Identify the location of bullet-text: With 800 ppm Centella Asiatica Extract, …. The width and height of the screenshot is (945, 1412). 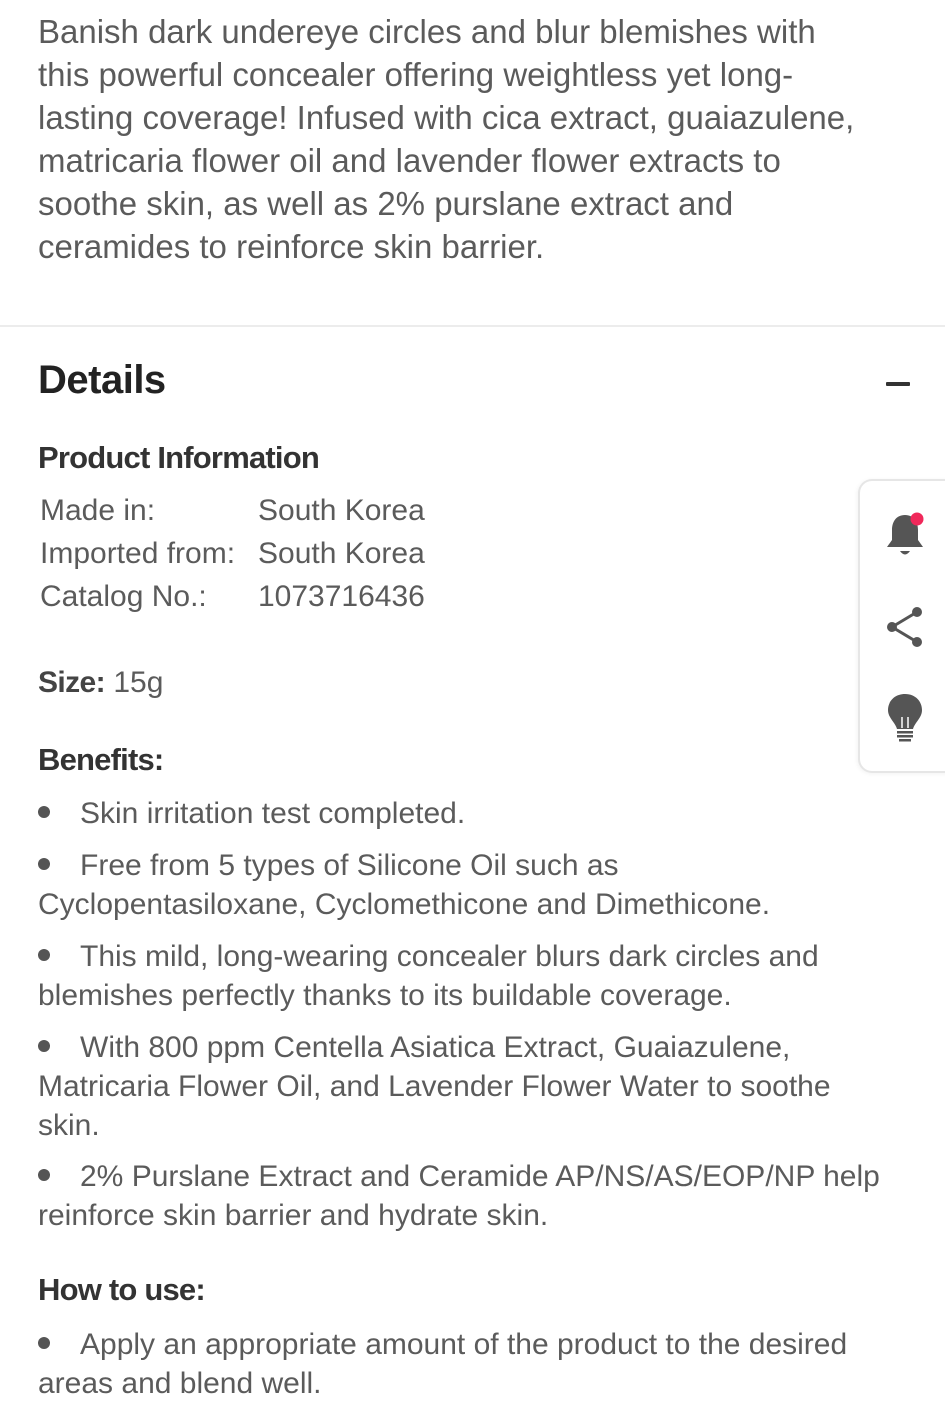
(435, 1047).